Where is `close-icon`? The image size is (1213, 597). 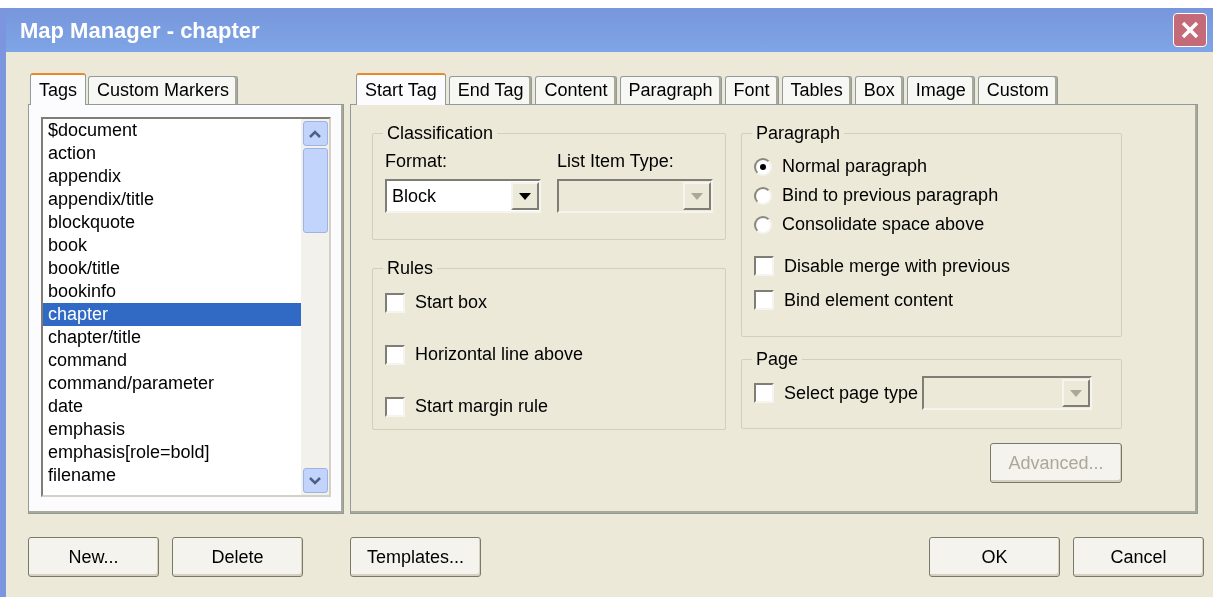 close-icon is located at coordinates (1190, 30).